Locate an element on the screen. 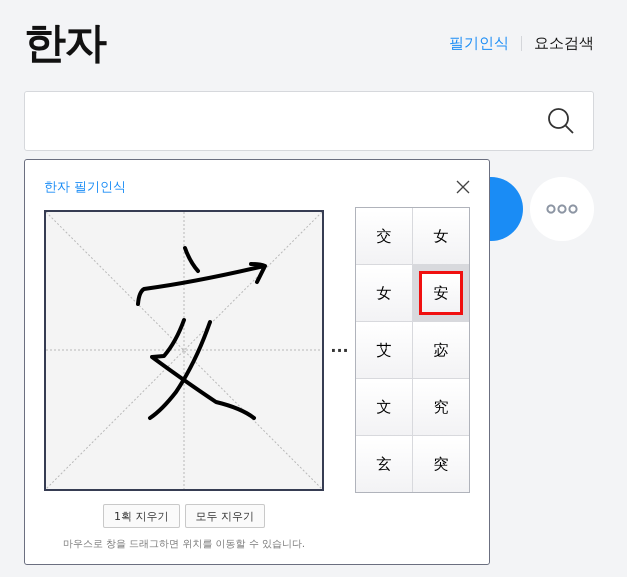 This screenshot has height=577, width=627. erase-button: 모두 지우기 is located at coordinates (224, 516).